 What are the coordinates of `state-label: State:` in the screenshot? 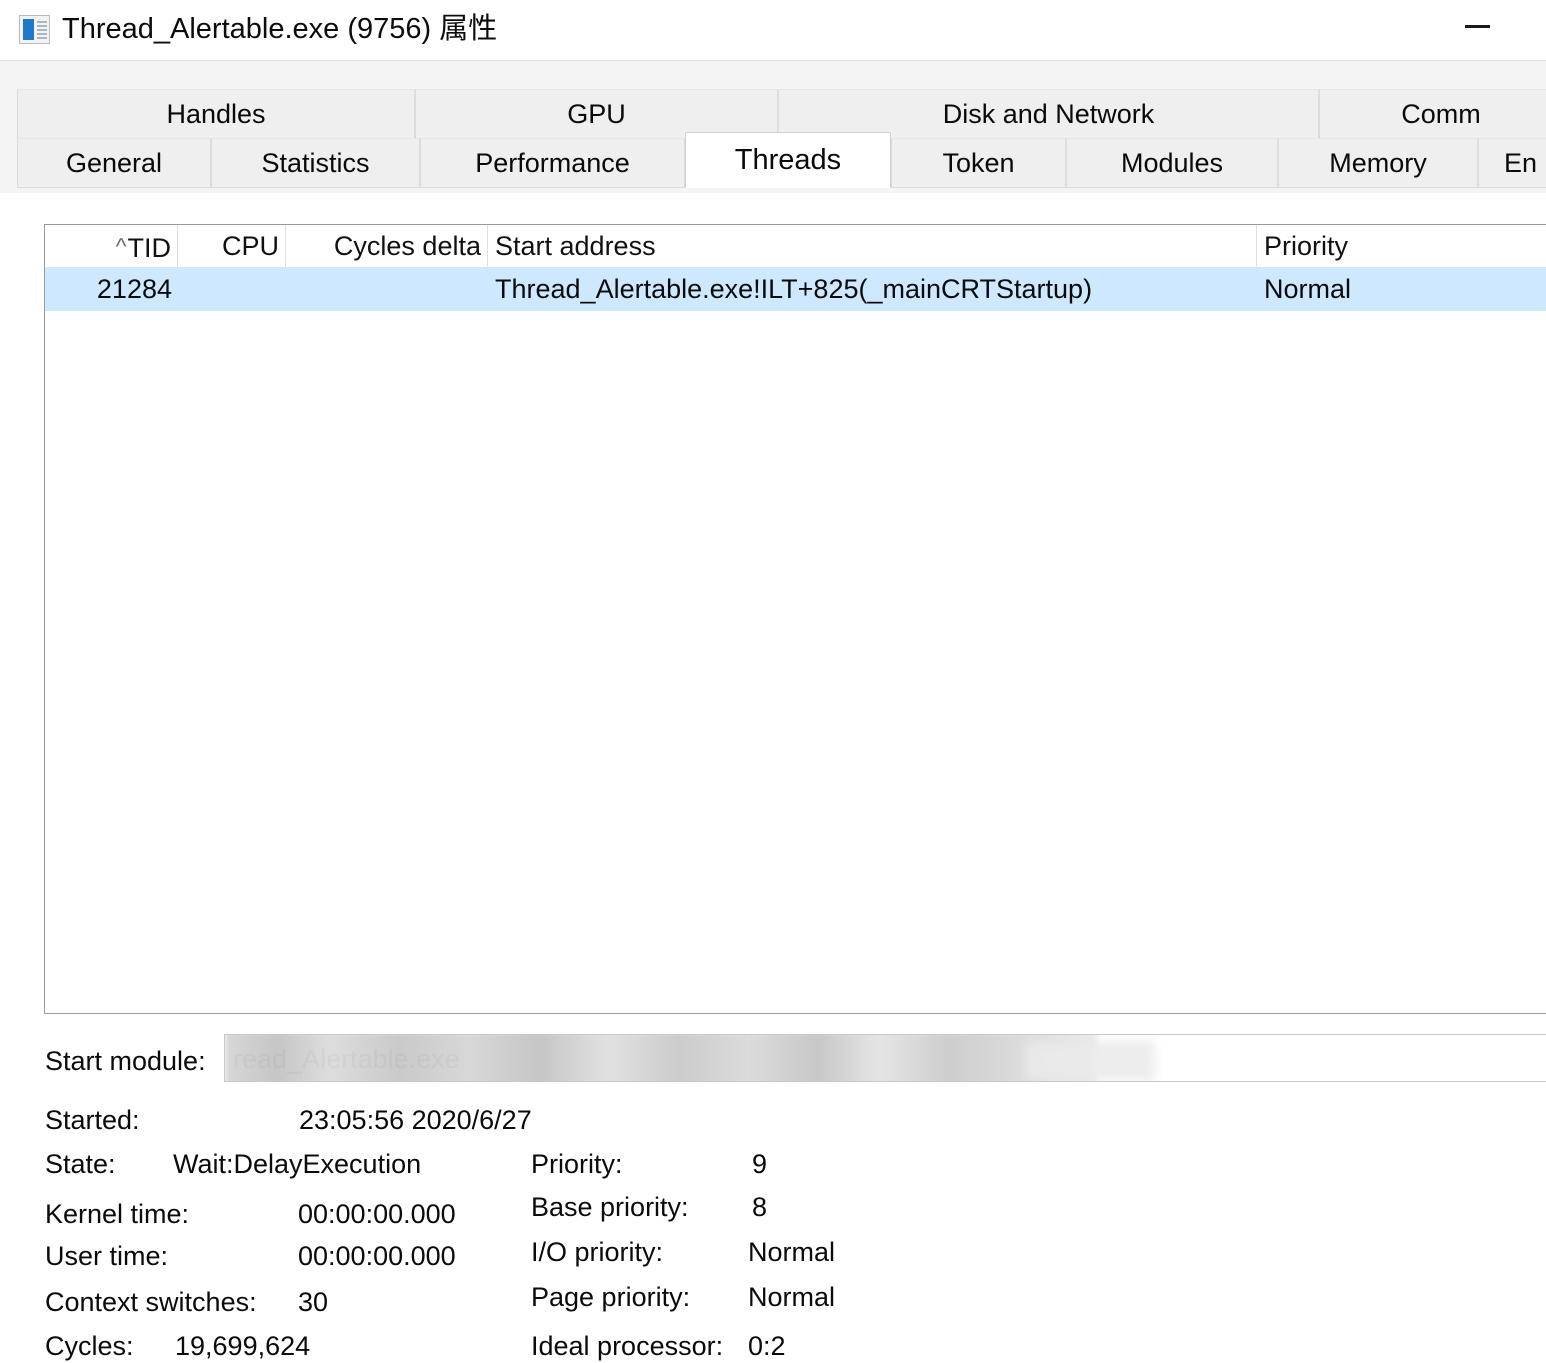 It's located at (80, 1164).